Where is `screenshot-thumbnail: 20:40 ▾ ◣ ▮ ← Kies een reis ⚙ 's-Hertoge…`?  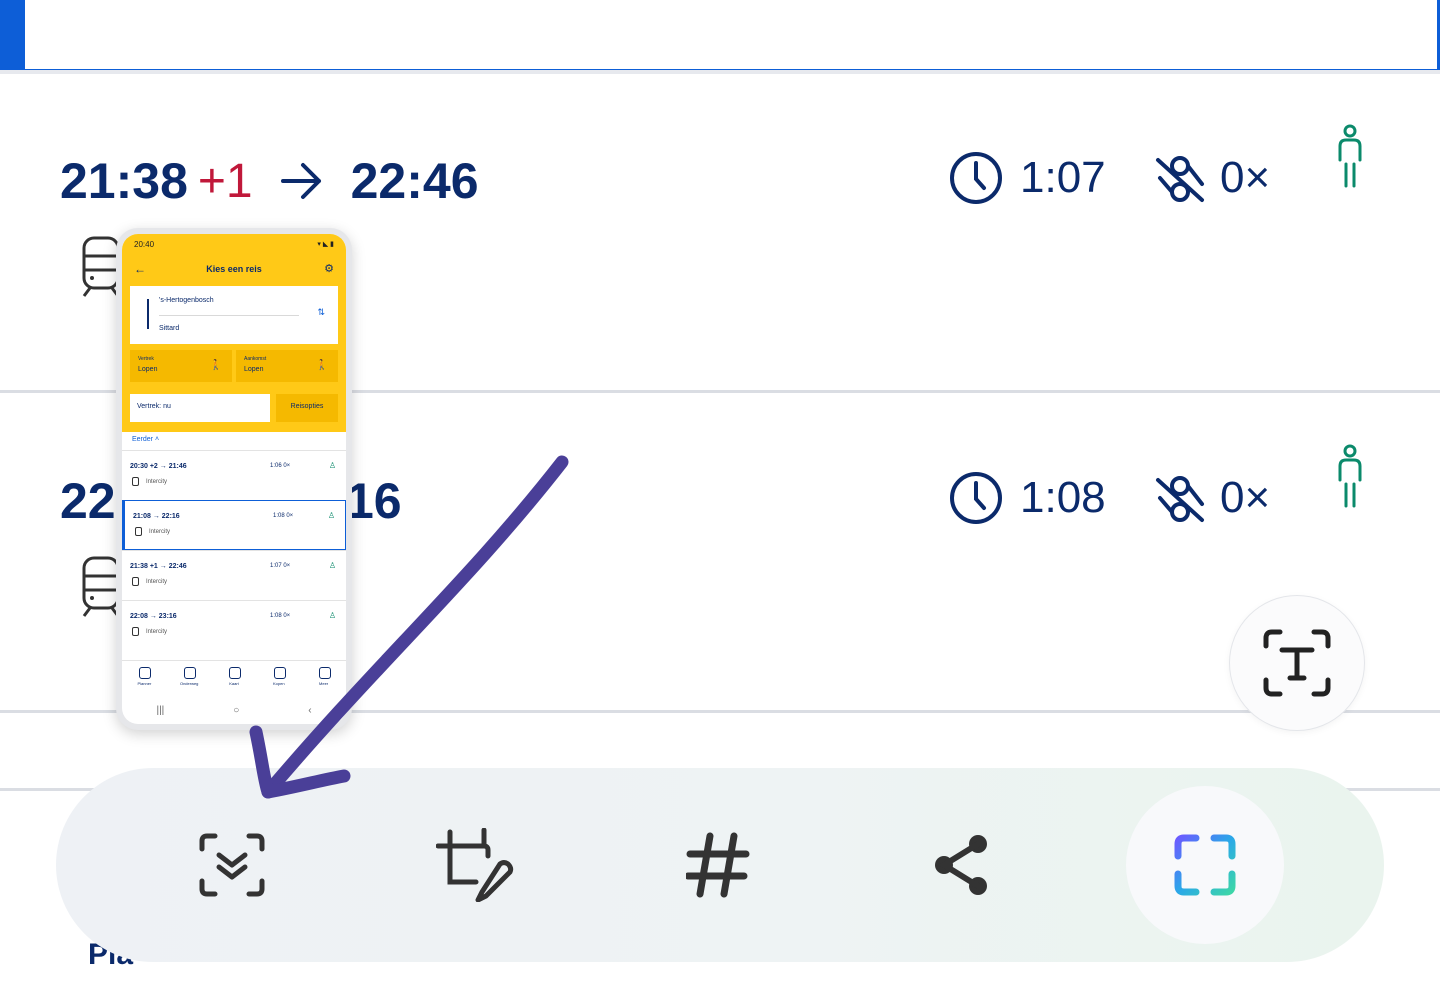 screenshot-thumbnail: 20:40 ▾ ◣ ▮ ← Kies een reis ⚙ 's-Hertoge… is located at coordinates (234, 479).